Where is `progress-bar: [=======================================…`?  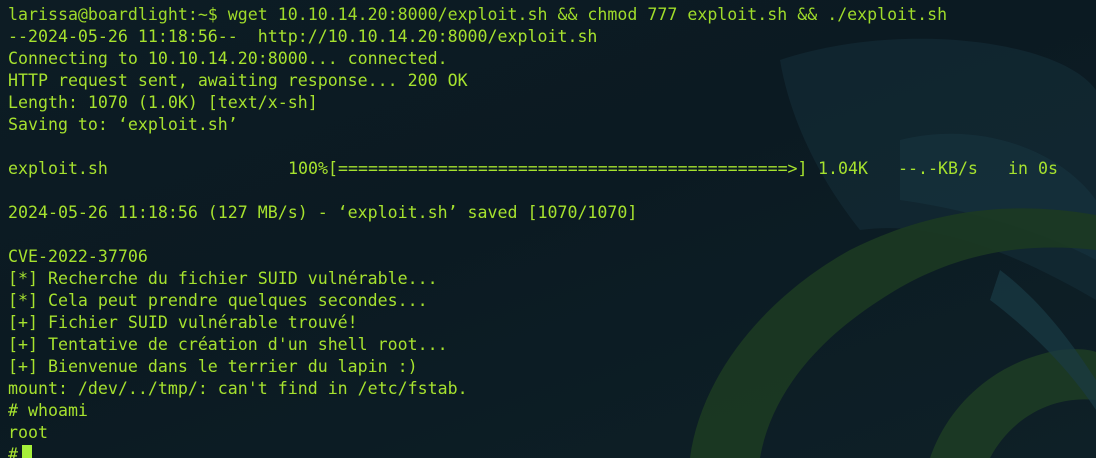
progress-bar: [=======================================… is located at coordinates (568, 168).